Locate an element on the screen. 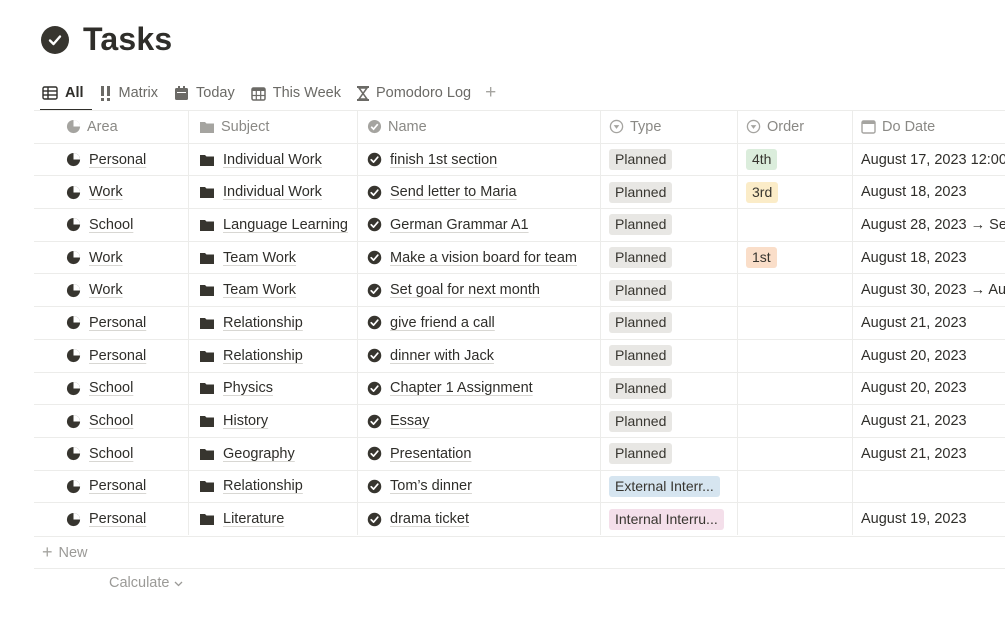 The height and width of the screenshot is (628, 1005). name-cell: Chapter 1 Assignment is located at coordinates (478, 388).